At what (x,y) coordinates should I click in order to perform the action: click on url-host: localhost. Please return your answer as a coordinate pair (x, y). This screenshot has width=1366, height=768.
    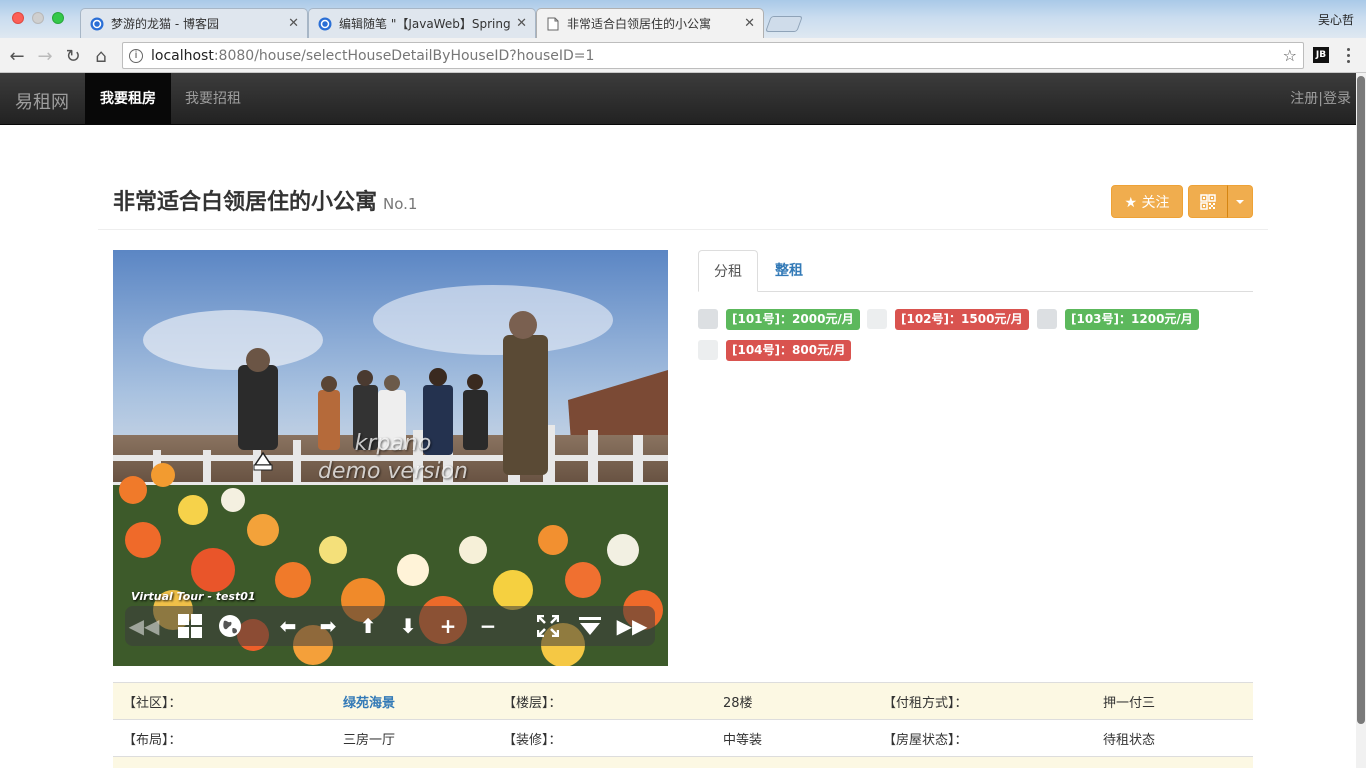
    Looking at the image, I should click on (182, 55).